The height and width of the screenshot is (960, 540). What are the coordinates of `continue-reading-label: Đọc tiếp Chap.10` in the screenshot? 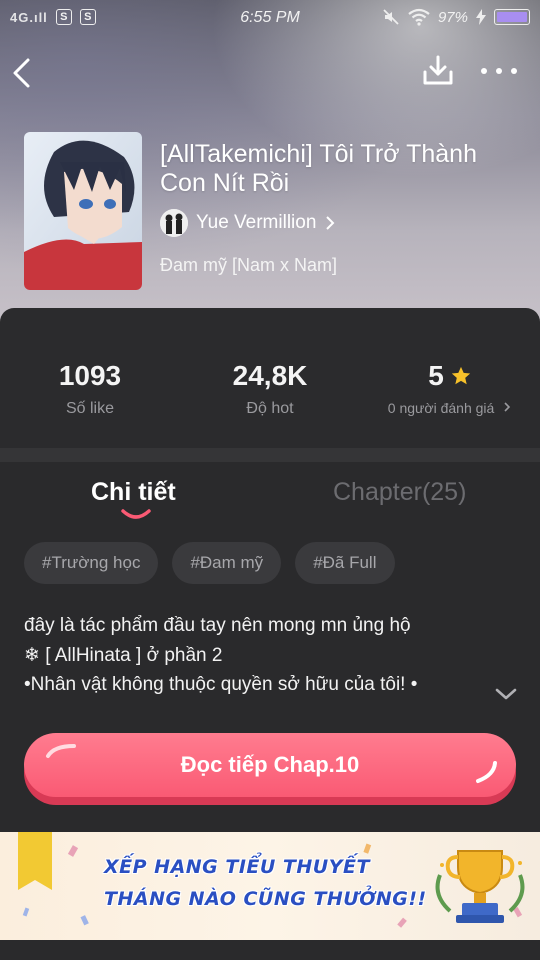 It's located at (270, 765).